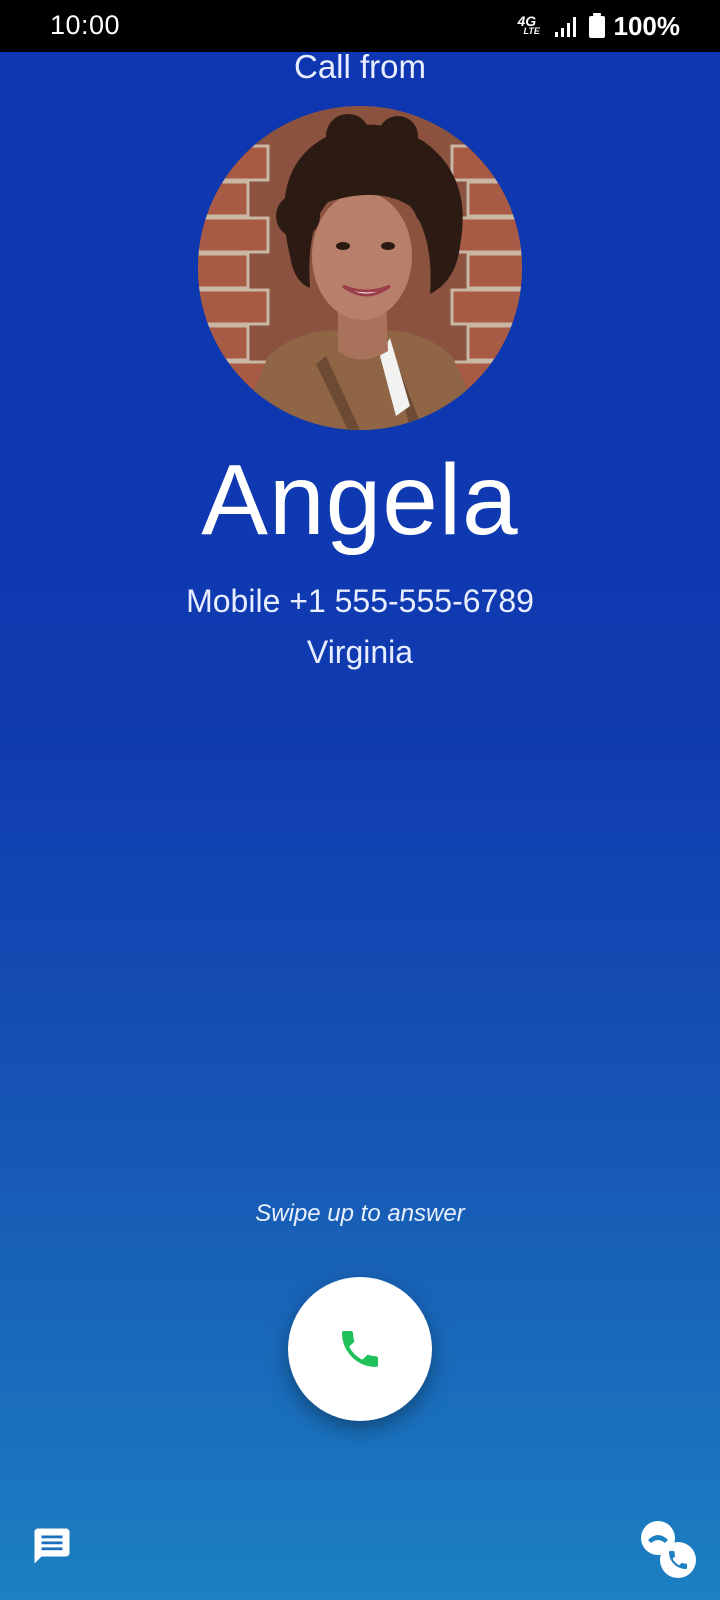 The image size is (720, 1600). I want to click on call-header: Call from, so click(360, 66).